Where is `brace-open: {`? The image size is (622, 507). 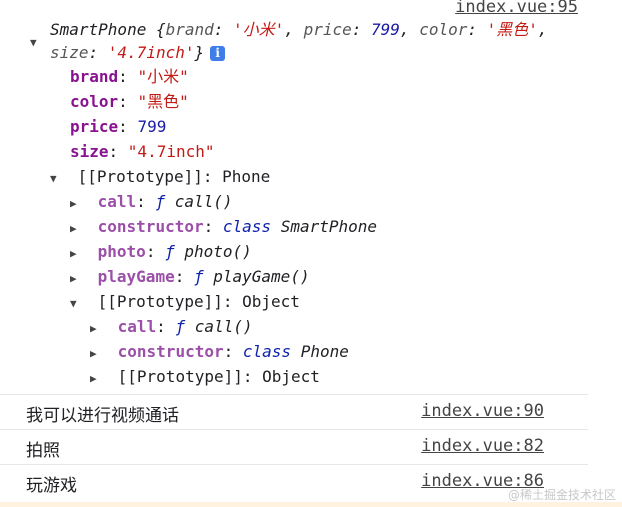 brace-open: { is located at coordinates (156, 29).